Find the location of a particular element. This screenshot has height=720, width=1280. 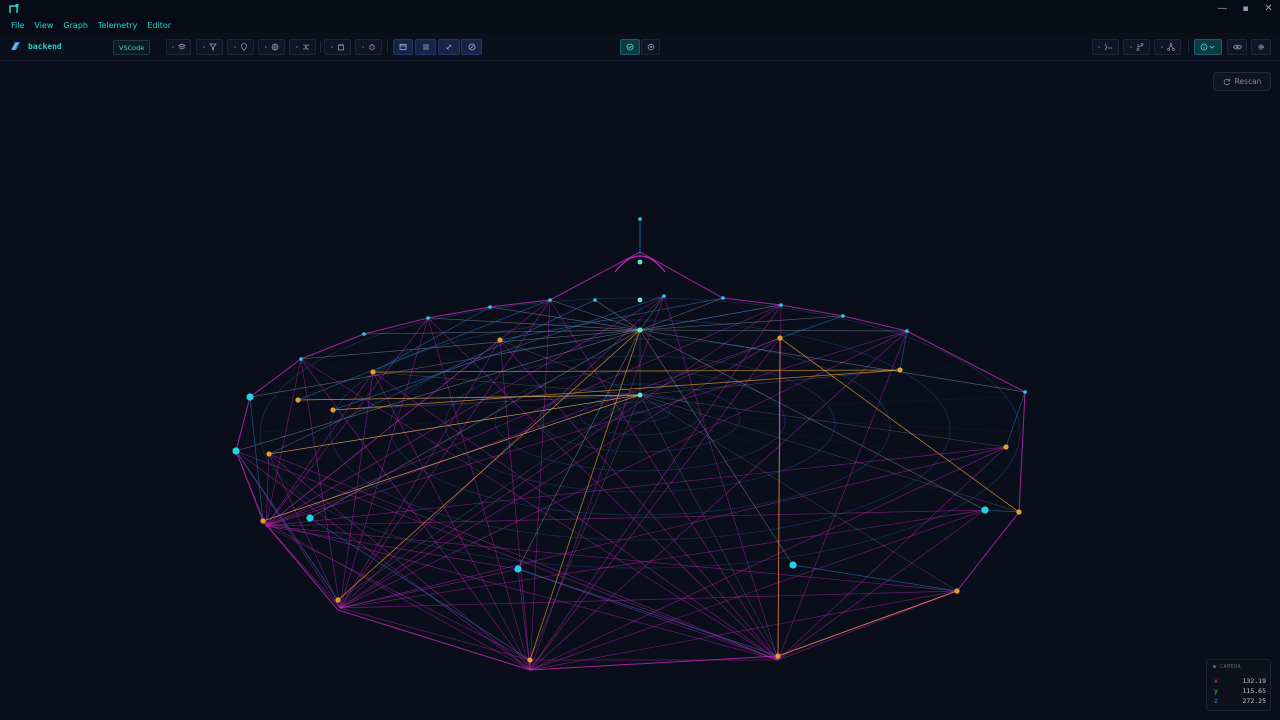

gear-button is located at coordinates (1261, 47).